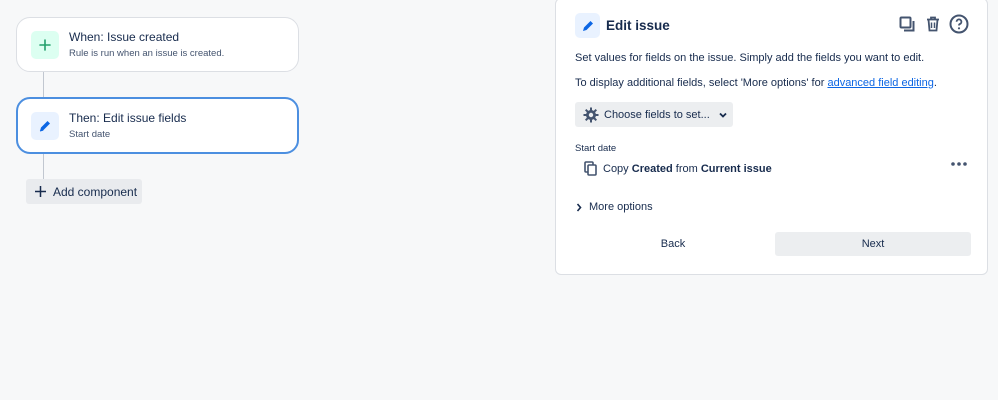 This screenshot has width=998, height=400. I want to click on source-field: Created, so click(652, 168).